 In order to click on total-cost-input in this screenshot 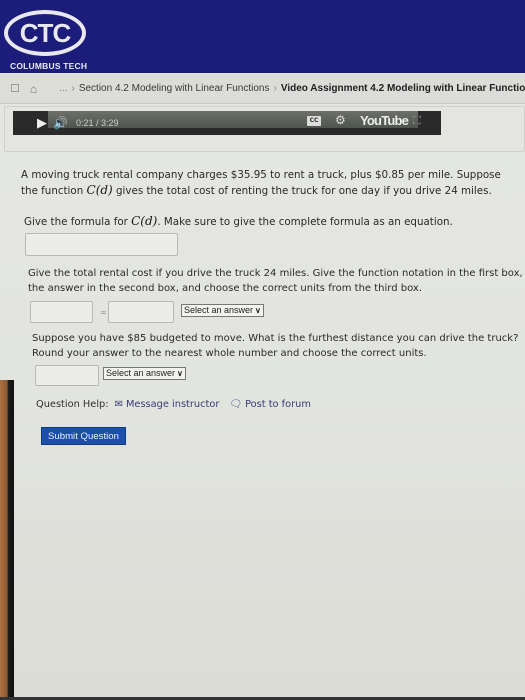, I will do `click(141, 312)`.